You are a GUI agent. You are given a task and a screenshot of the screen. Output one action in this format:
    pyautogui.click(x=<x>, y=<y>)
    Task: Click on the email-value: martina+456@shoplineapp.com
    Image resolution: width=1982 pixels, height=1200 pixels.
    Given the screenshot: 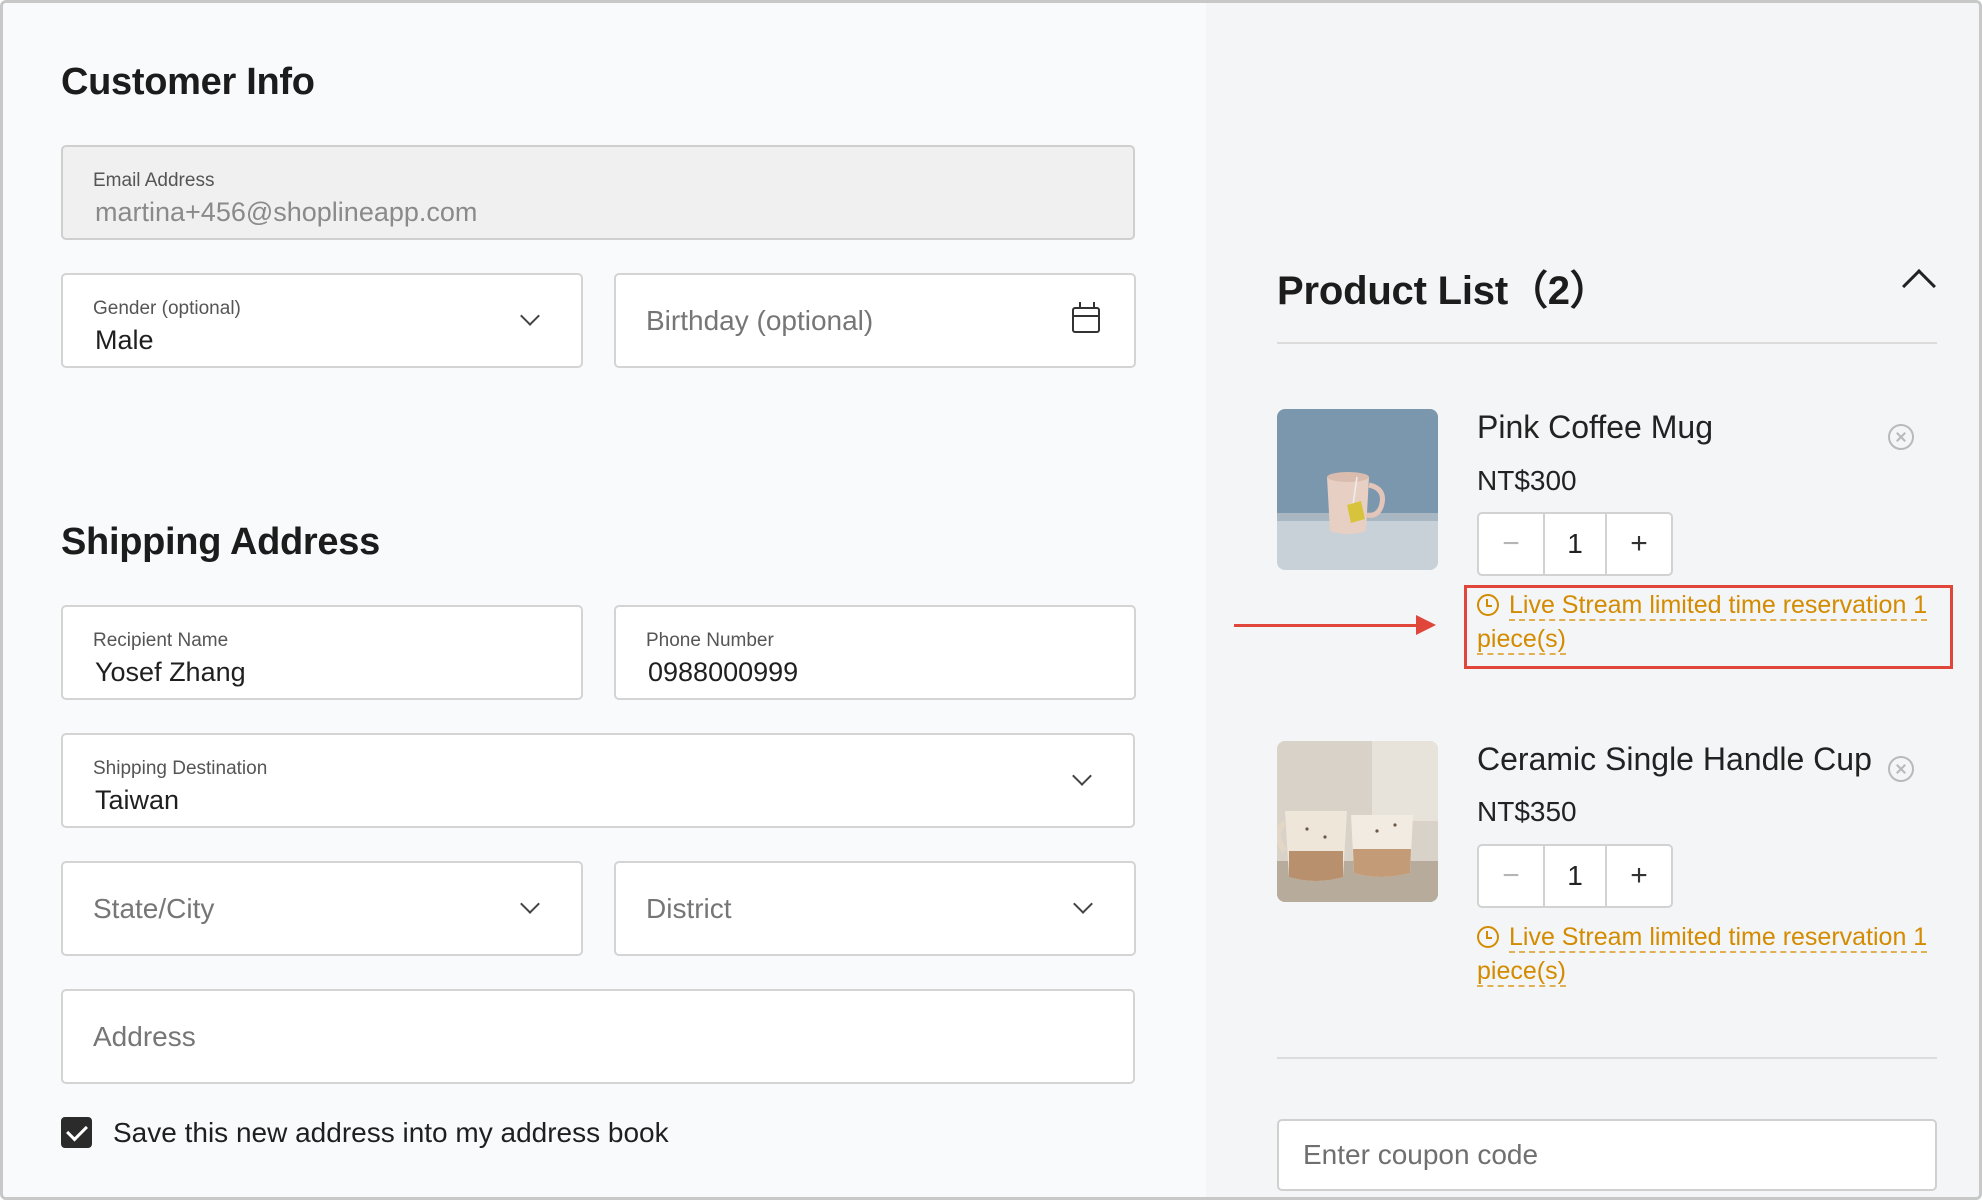 What is the action you would take?
    pyautogui.click(x=286, y=212)
    